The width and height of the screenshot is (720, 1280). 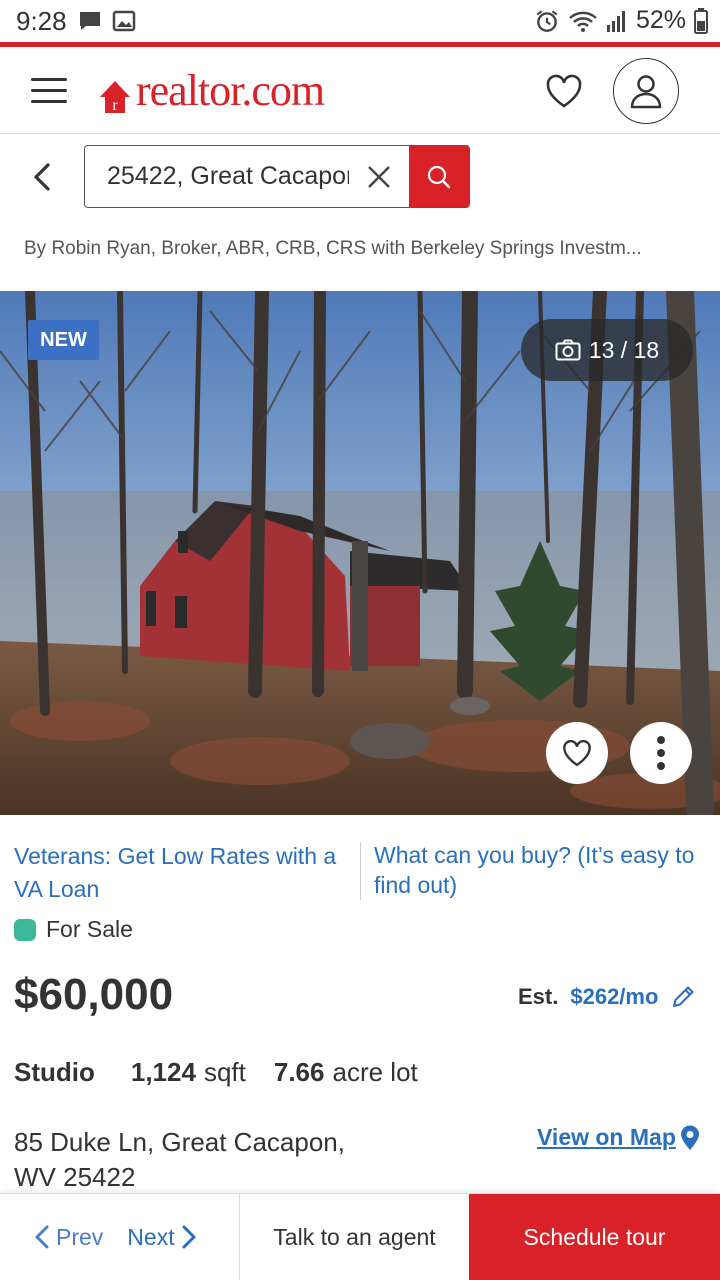 What do you see at coordinates (25, 929) in the screenshot?
I see `status-dot-icon` at bounding box center [25, 929].